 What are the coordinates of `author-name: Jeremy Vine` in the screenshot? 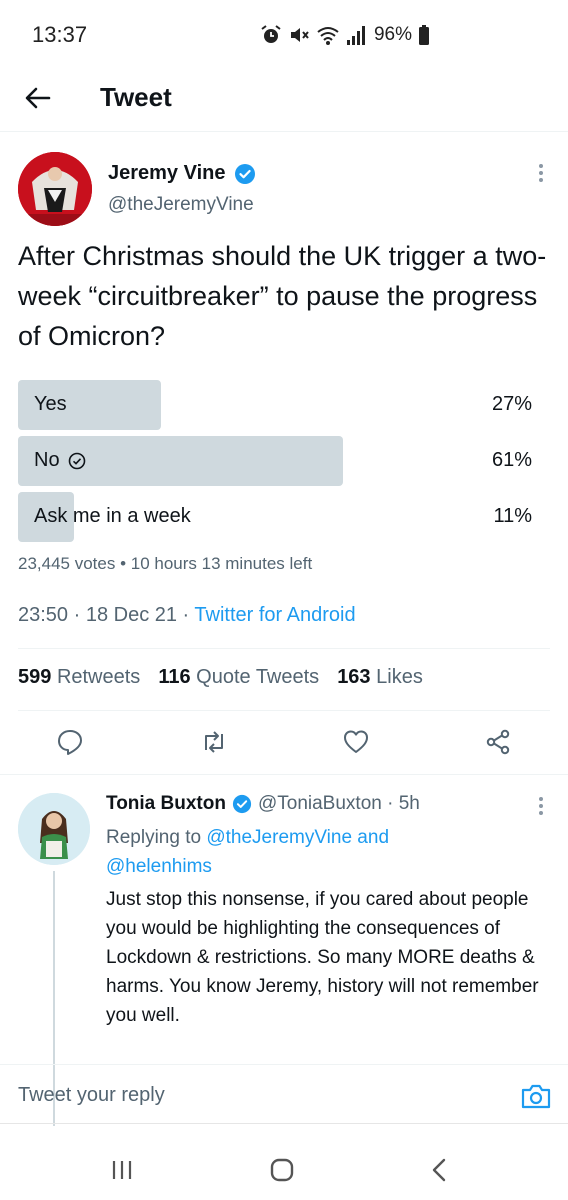 It's located at (167, 173).